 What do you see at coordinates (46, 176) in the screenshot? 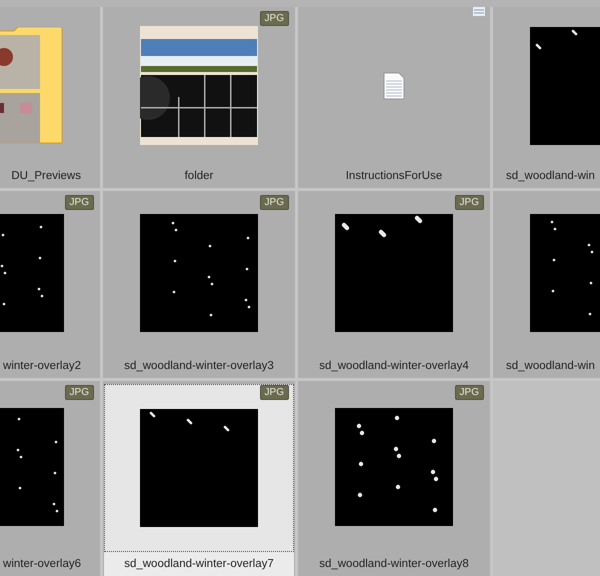
I see `file-name: DU_Previews` at bounding box center [46, 176].